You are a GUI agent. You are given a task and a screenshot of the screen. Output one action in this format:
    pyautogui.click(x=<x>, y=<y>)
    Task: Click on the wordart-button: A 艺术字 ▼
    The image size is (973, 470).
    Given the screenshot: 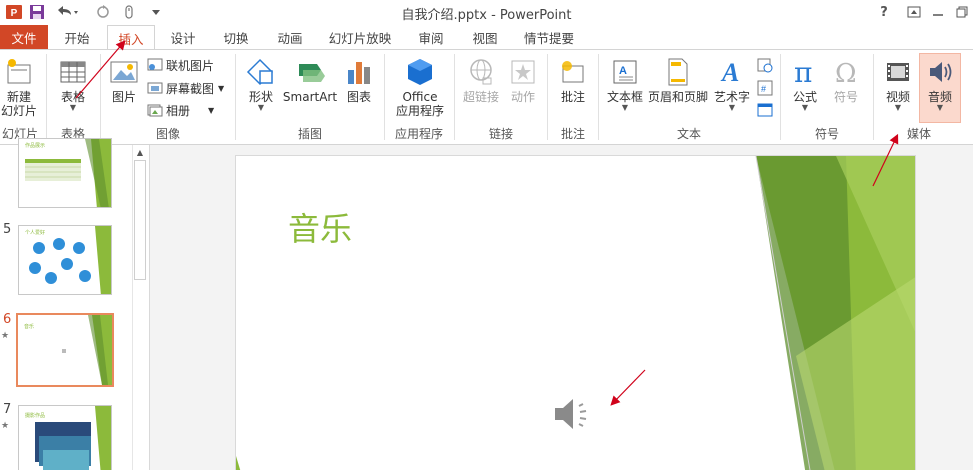 What is the action you would take?
    pyautogui.click(x=732, y=83)
    